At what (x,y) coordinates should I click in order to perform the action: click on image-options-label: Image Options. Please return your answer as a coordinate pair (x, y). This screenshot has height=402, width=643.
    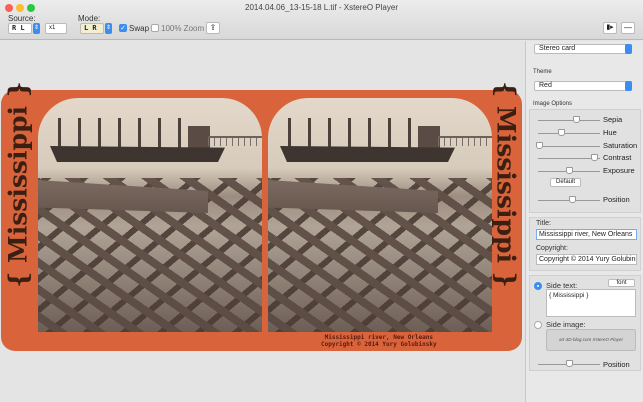
    Looking at the image, I should click on (553, 104).